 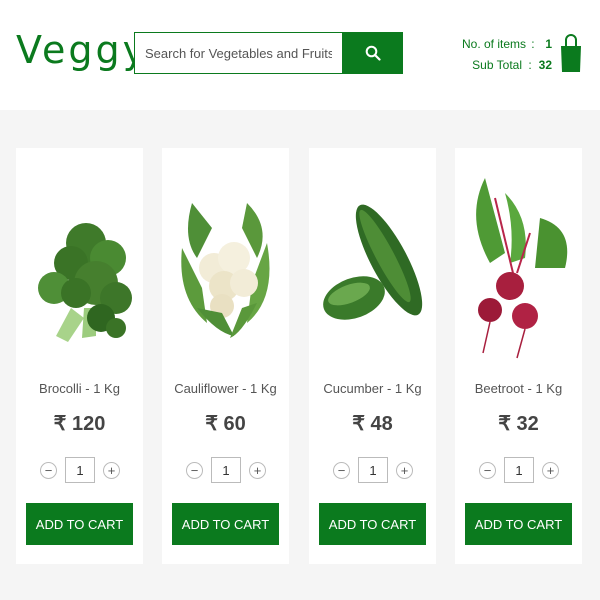 I want to click on product-name: Beetroot - 1 Kg, so click(x=518, y=388).